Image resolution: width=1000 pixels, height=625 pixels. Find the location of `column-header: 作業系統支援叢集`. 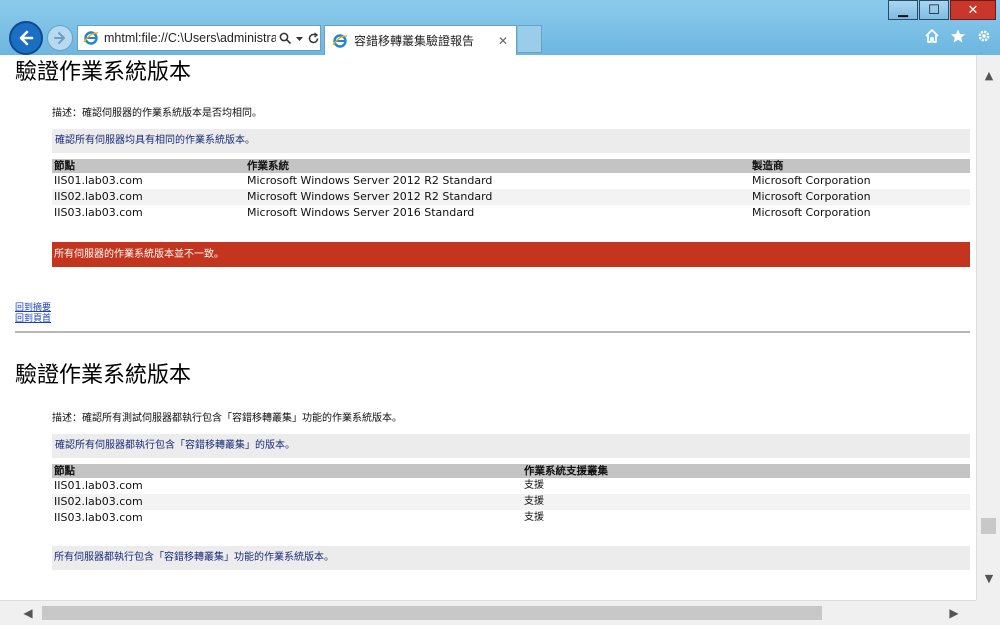

column-header: 作業系統支援叢集 is located at coordinates (566, 471).